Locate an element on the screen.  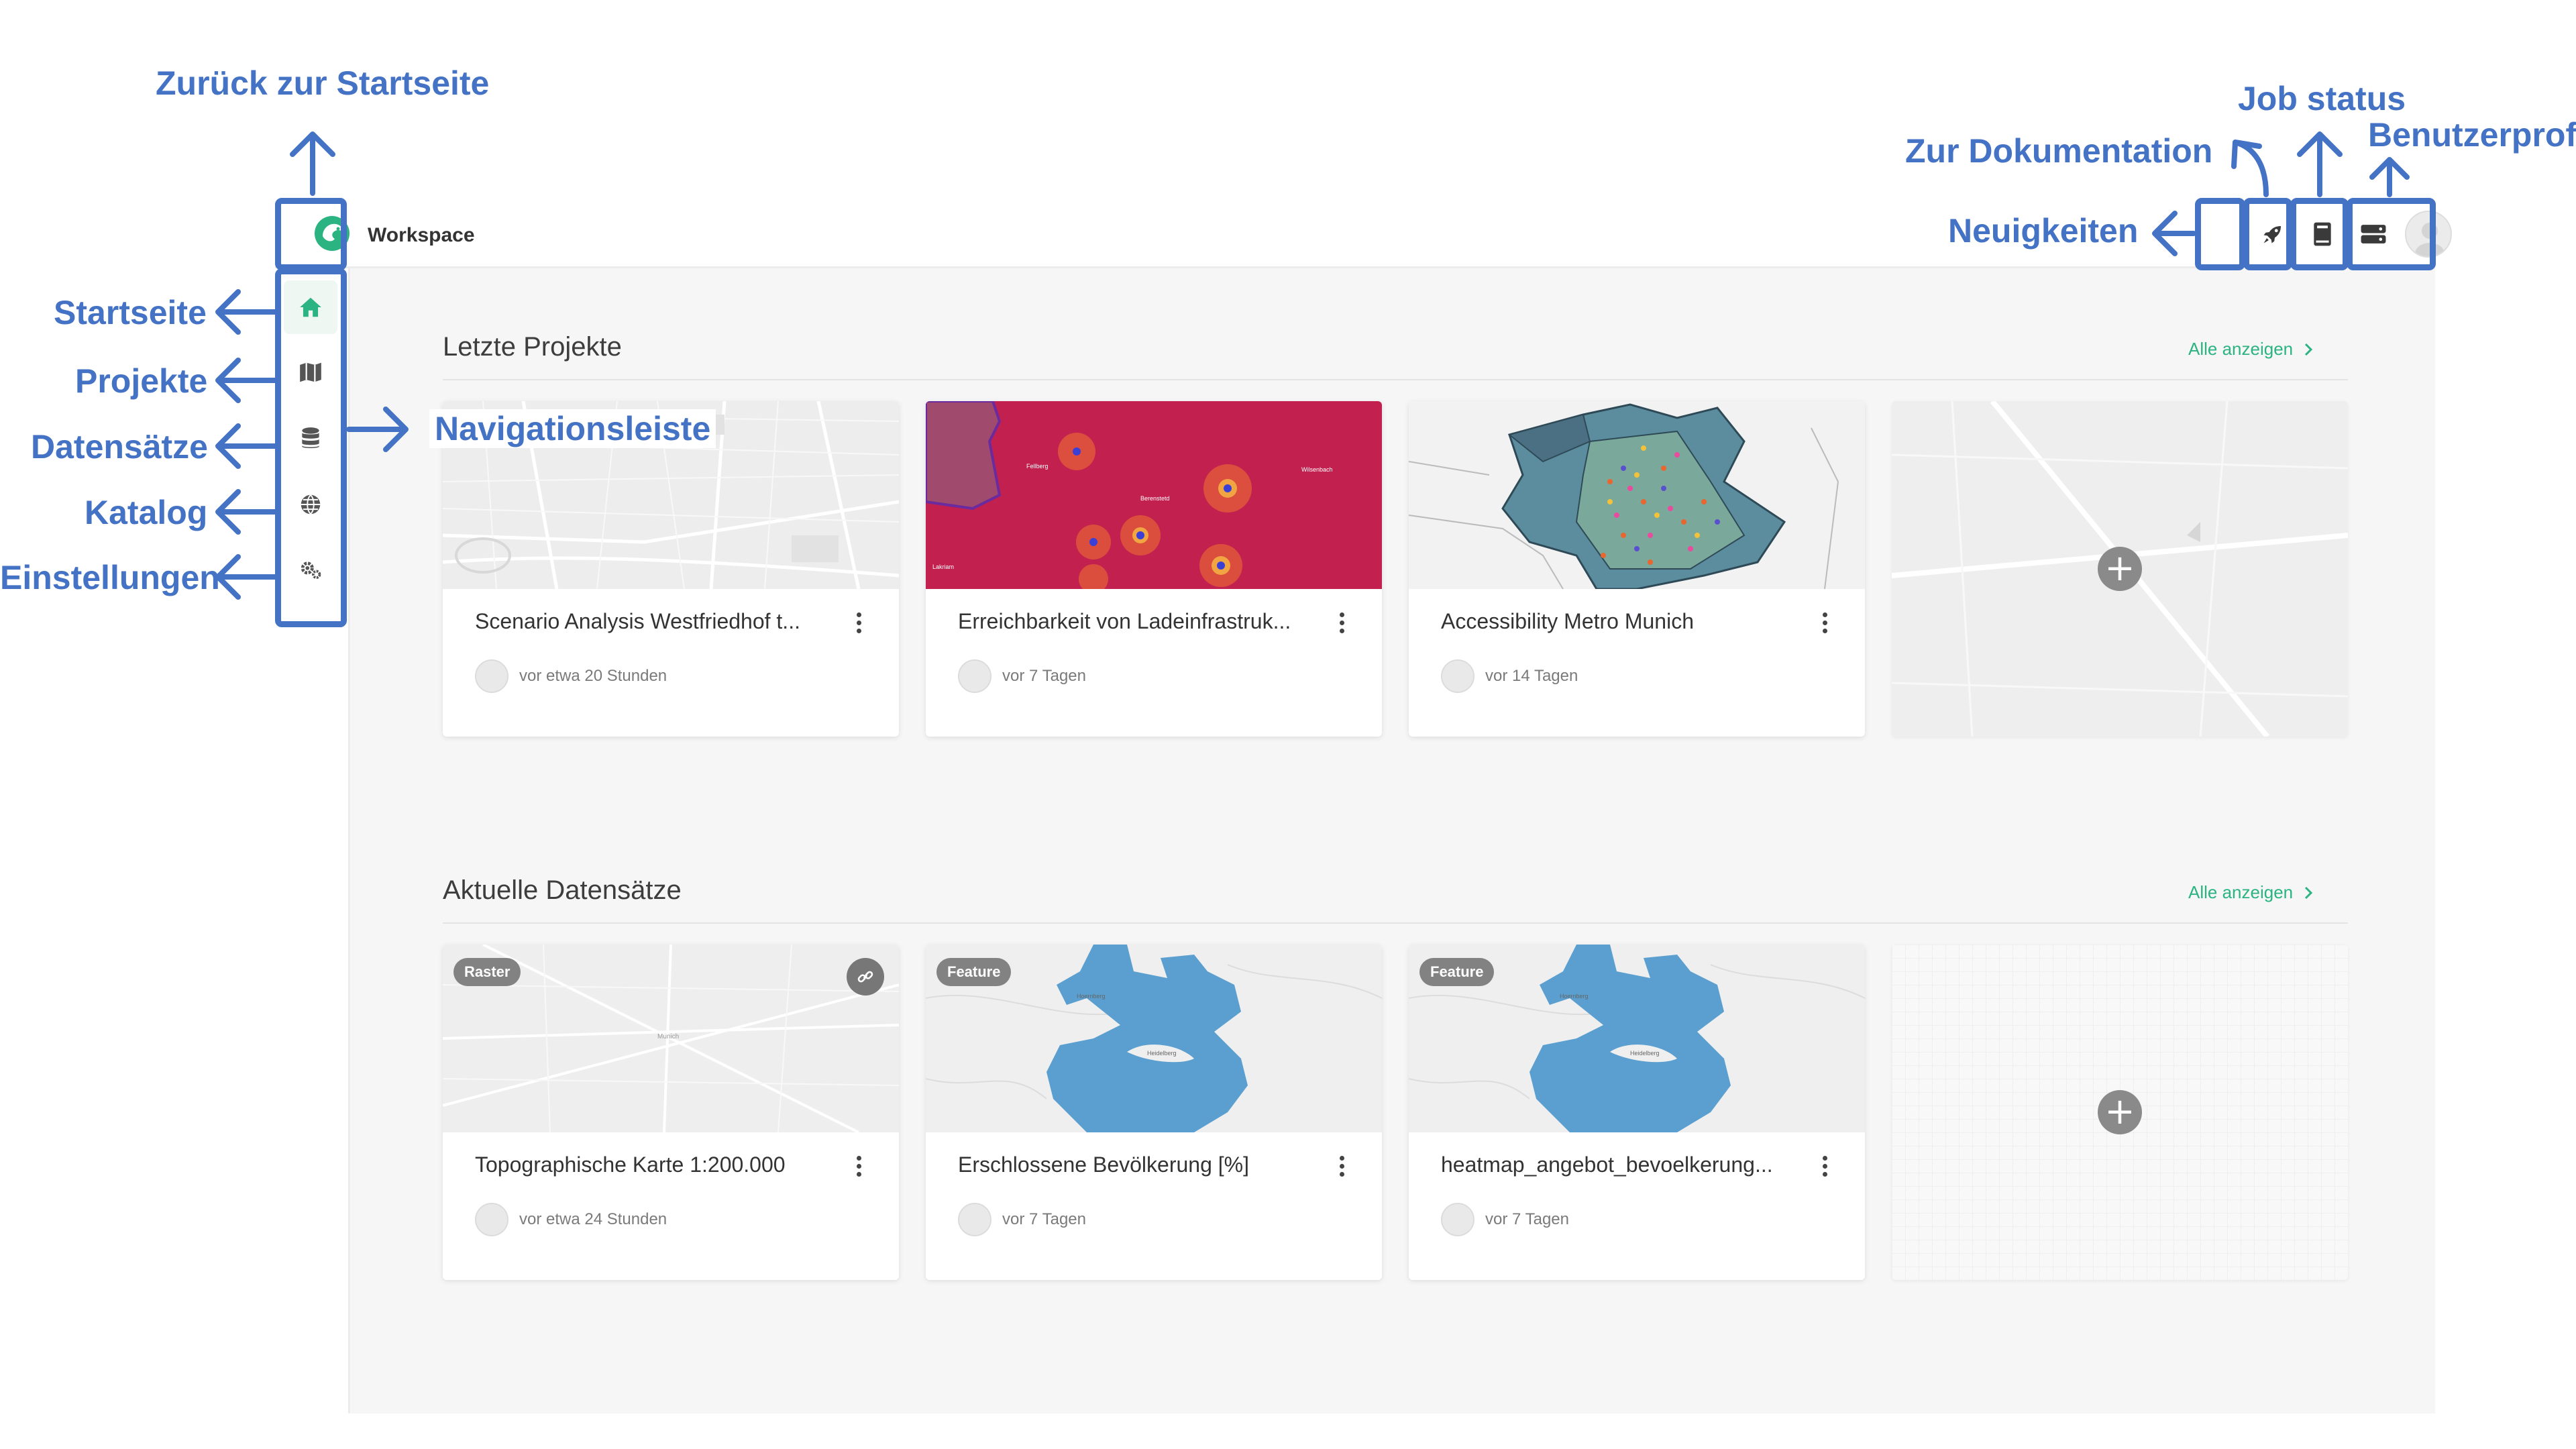
highlight-docs is located at coordinates (2267, 234).